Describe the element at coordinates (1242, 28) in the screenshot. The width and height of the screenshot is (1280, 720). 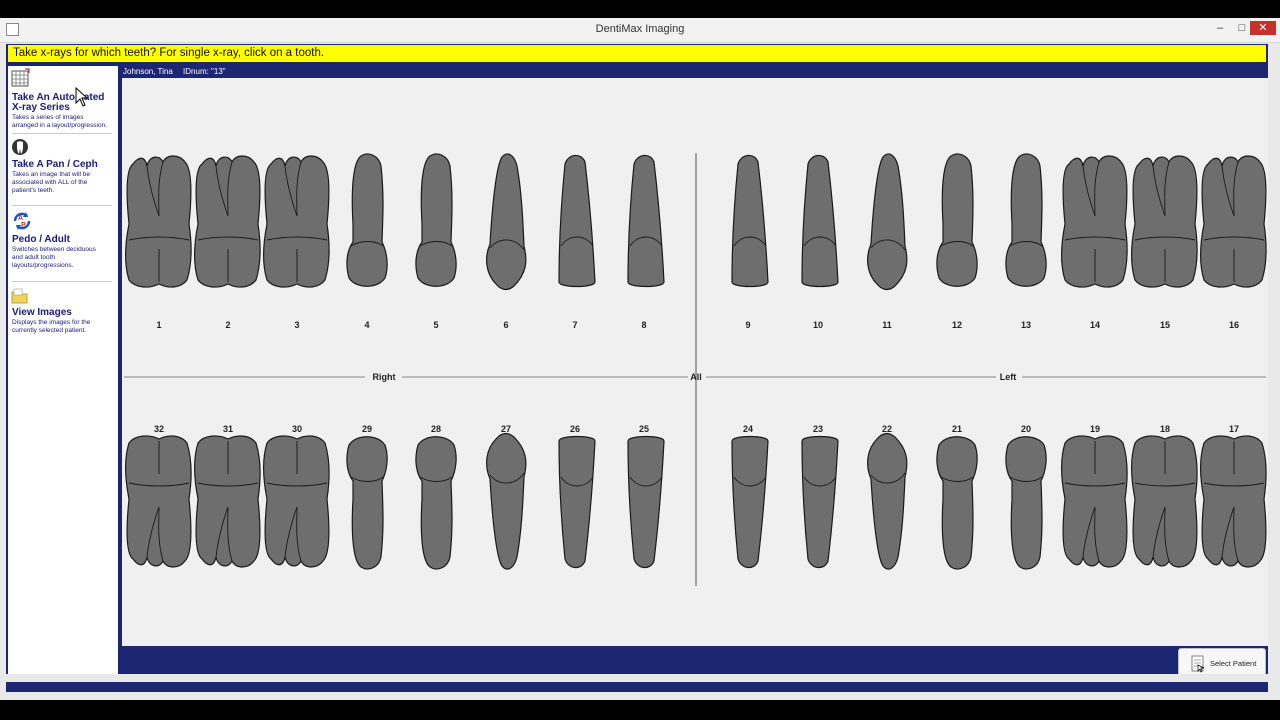
I see `maximize-button: □` at that location.